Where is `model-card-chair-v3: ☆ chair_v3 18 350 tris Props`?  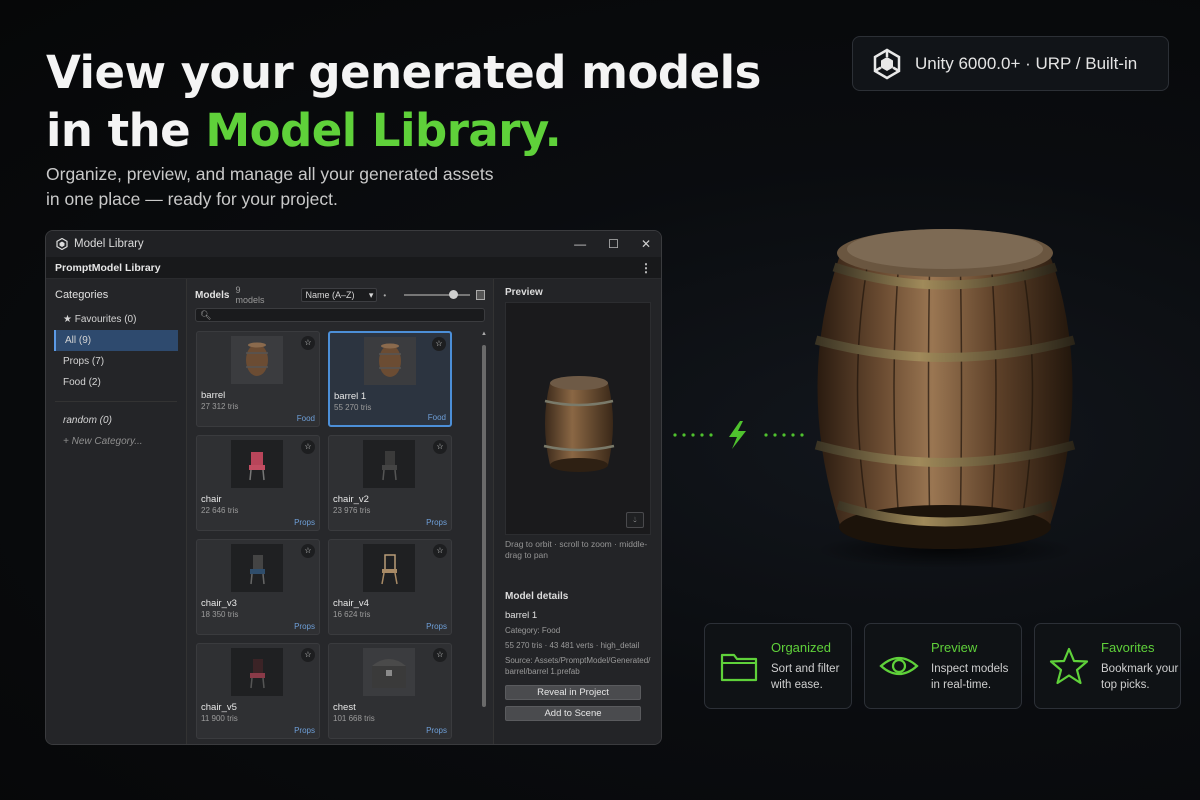
model-card-chair-v3: ☆ chair_v3 18 350 tris Props is located at coordinates (258, 587).